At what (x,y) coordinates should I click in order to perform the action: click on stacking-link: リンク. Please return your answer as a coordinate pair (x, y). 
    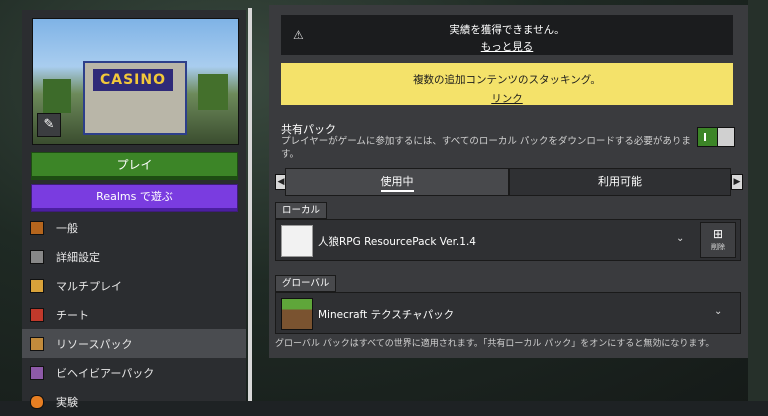
    Looking at the image, I should click on (507, 98).